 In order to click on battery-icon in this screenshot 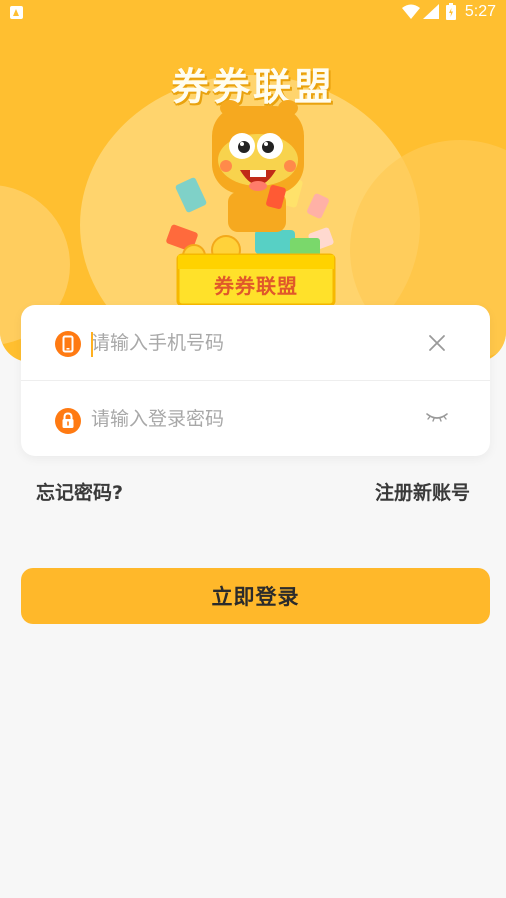, I will do `click(451, 11)`.